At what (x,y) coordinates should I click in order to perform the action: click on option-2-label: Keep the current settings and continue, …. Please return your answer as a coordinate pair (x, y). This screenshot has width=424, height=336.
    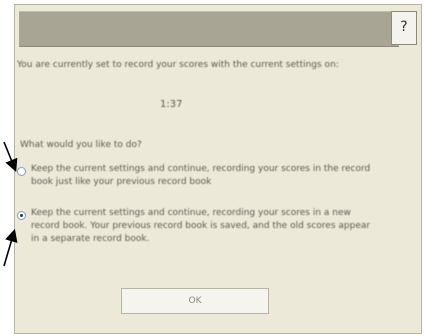
    Looking at the image, I should click on (201, 226).